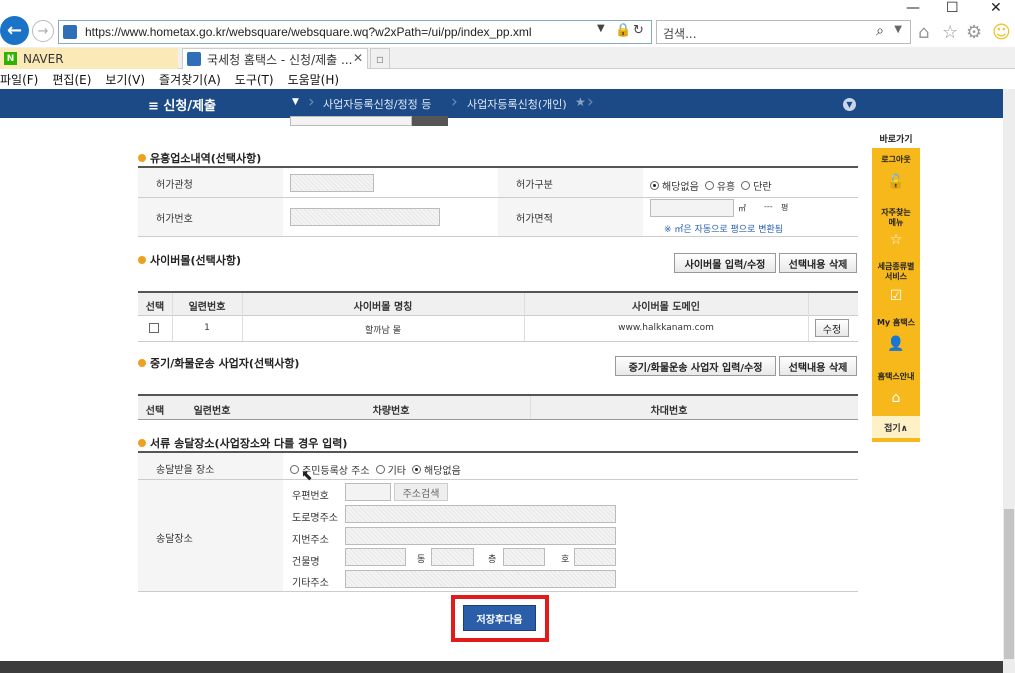 Image resolution: width=1015 pixels, height=673 pixels. Describe the element at coordinates (896, 322) in the screenshot. I see `quick-my-hometax: My 홈택스` at that location.